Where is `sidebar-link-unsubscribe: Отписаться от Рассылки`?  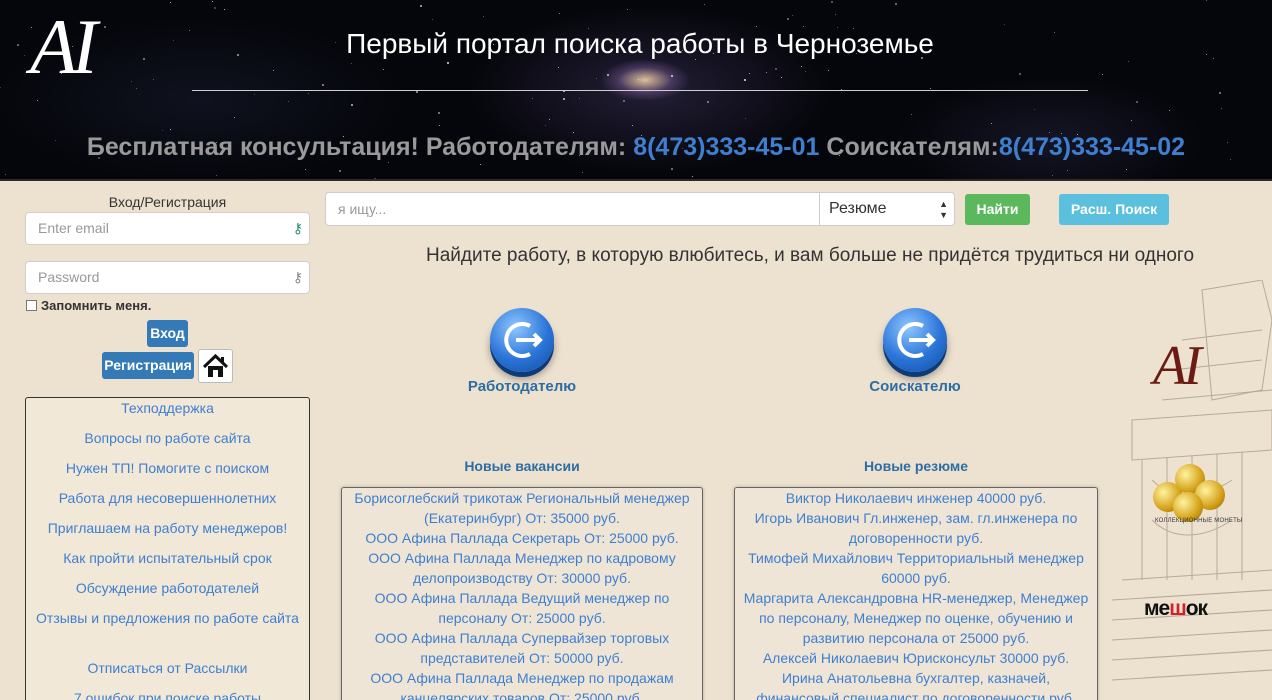 sidebar-link-unsubscribe: Отписаться от Рассылки is located at coordinates (167, 673).